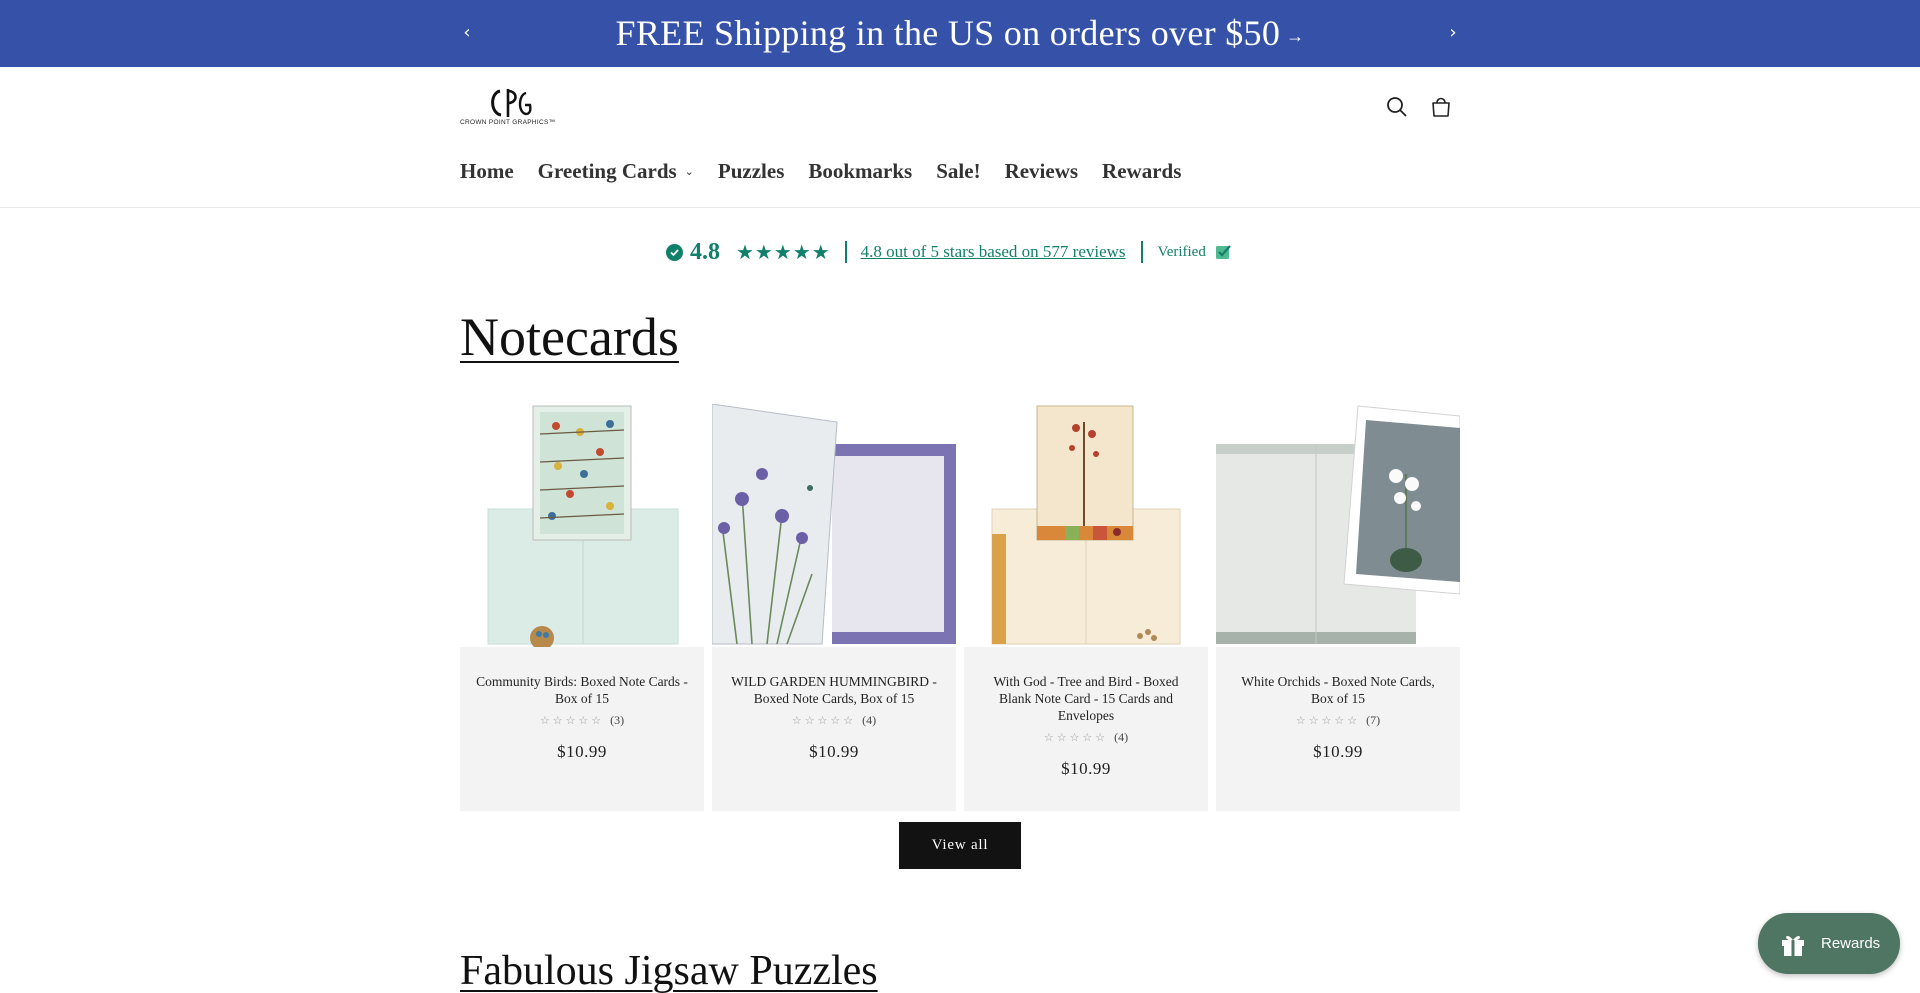 The image size is (1920, 993). Describe the element at coordinates (705, 251) in the screenshot. I see `review-score: 4.8` at that location.